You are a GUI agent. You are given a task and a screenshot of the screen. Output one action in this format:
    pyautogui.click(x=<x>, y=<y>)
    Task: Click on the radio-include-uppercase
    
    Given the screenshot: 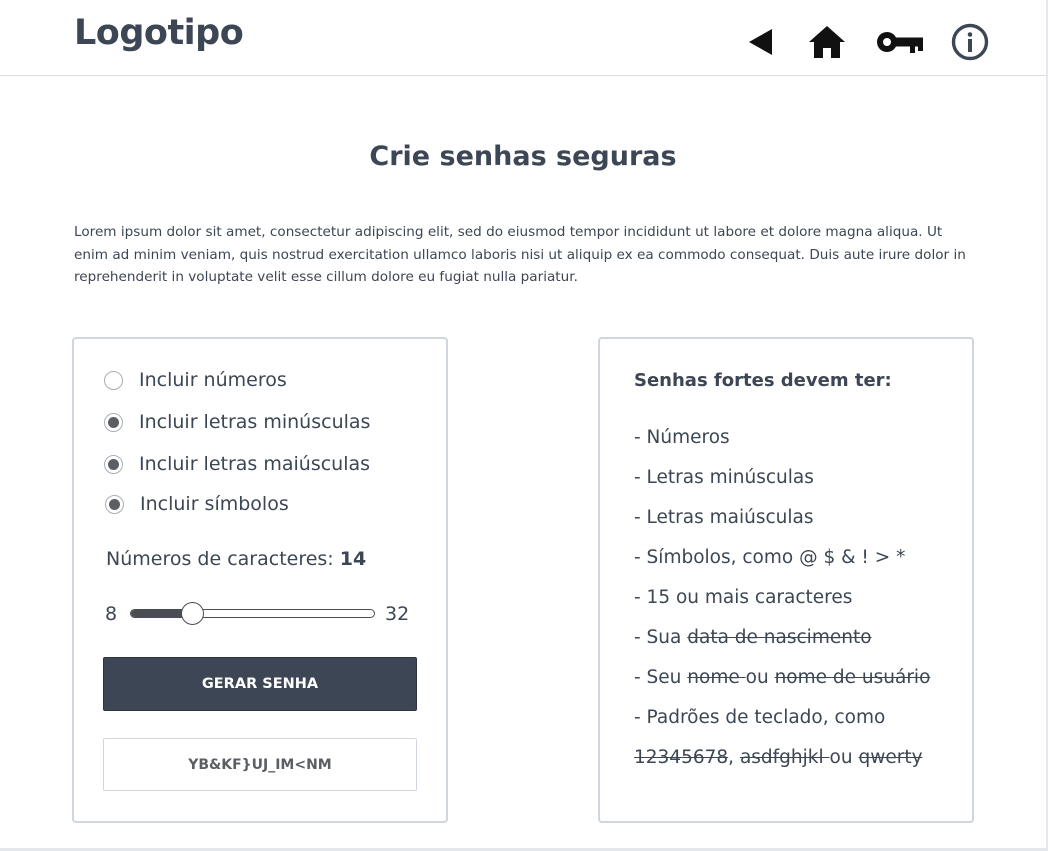 What is the action you would take?
    pyautogui.click(x=113, y=464)
    